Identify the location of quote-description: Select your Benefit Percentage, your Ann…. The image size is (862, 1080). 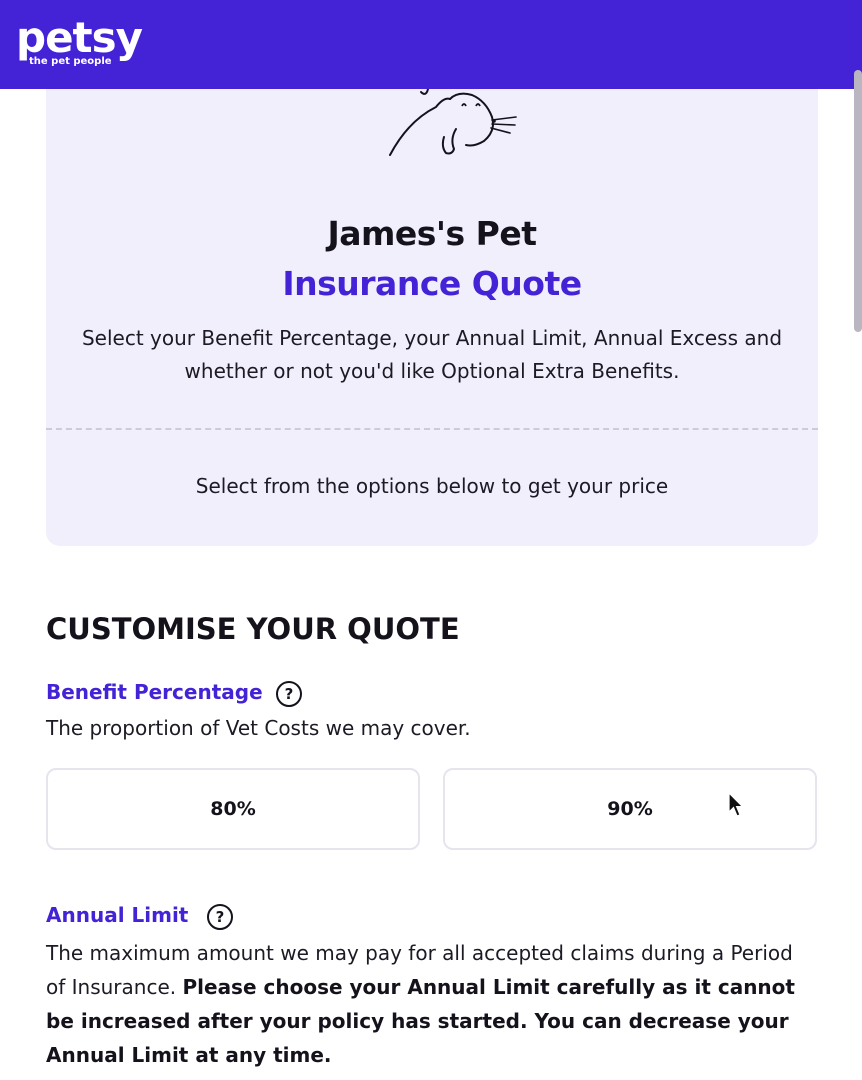
(432, 354).